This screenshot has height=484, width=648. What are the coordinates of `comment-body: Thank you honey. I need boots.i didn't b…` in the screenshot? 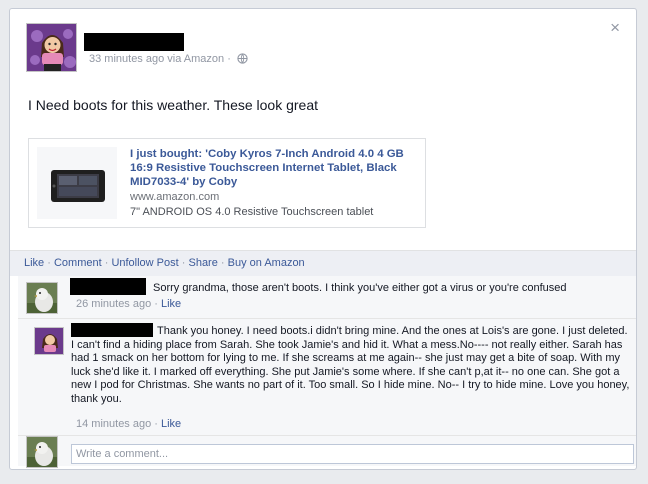 It's located at (351, 365).